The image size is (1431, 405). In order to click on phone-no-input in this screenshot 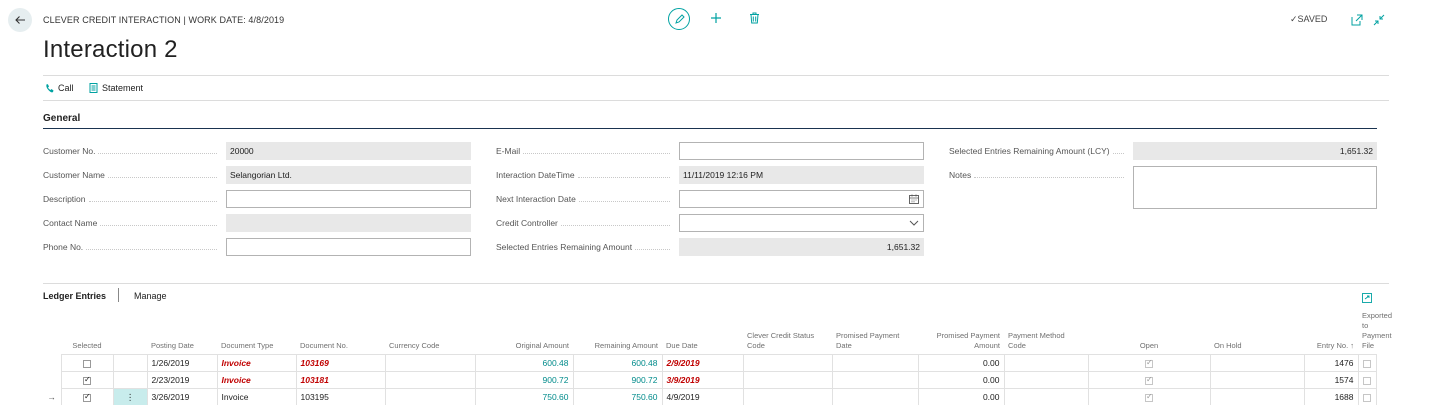, I will do `click(348, 247)`.